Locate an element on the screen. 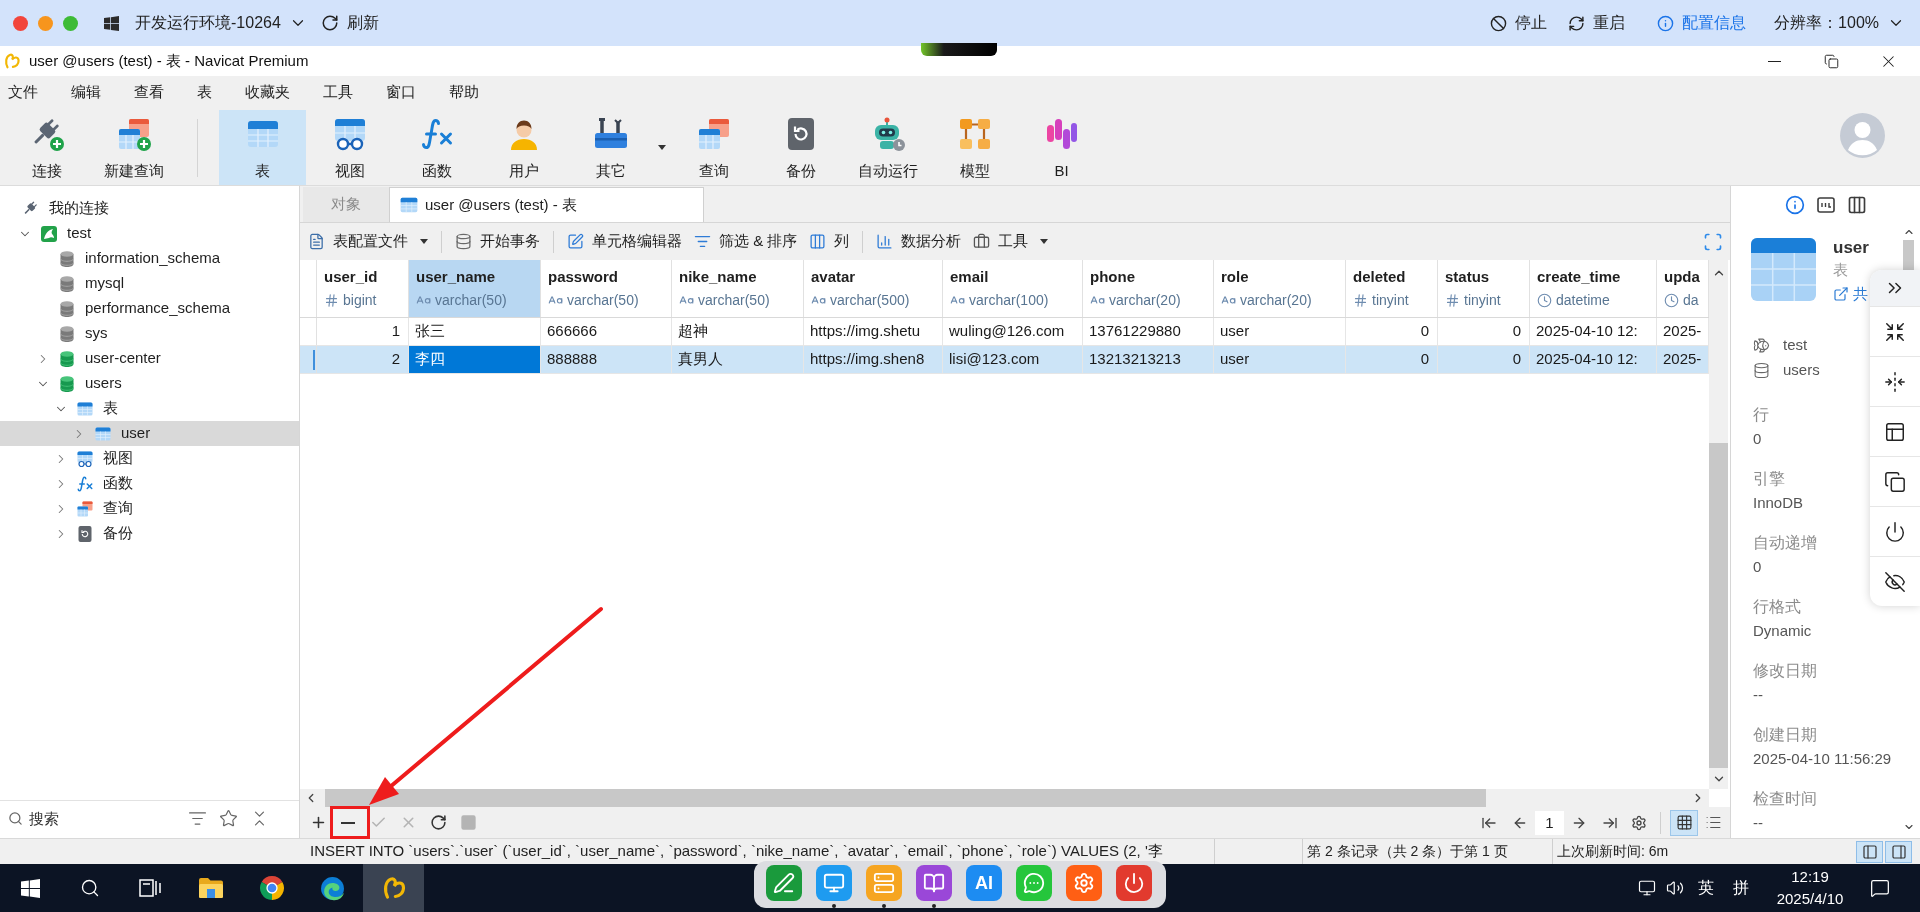 Image resolution: width=1920 pixels, height=912 pixels. tree-item: 视图 is located at coordinates (149, 458).